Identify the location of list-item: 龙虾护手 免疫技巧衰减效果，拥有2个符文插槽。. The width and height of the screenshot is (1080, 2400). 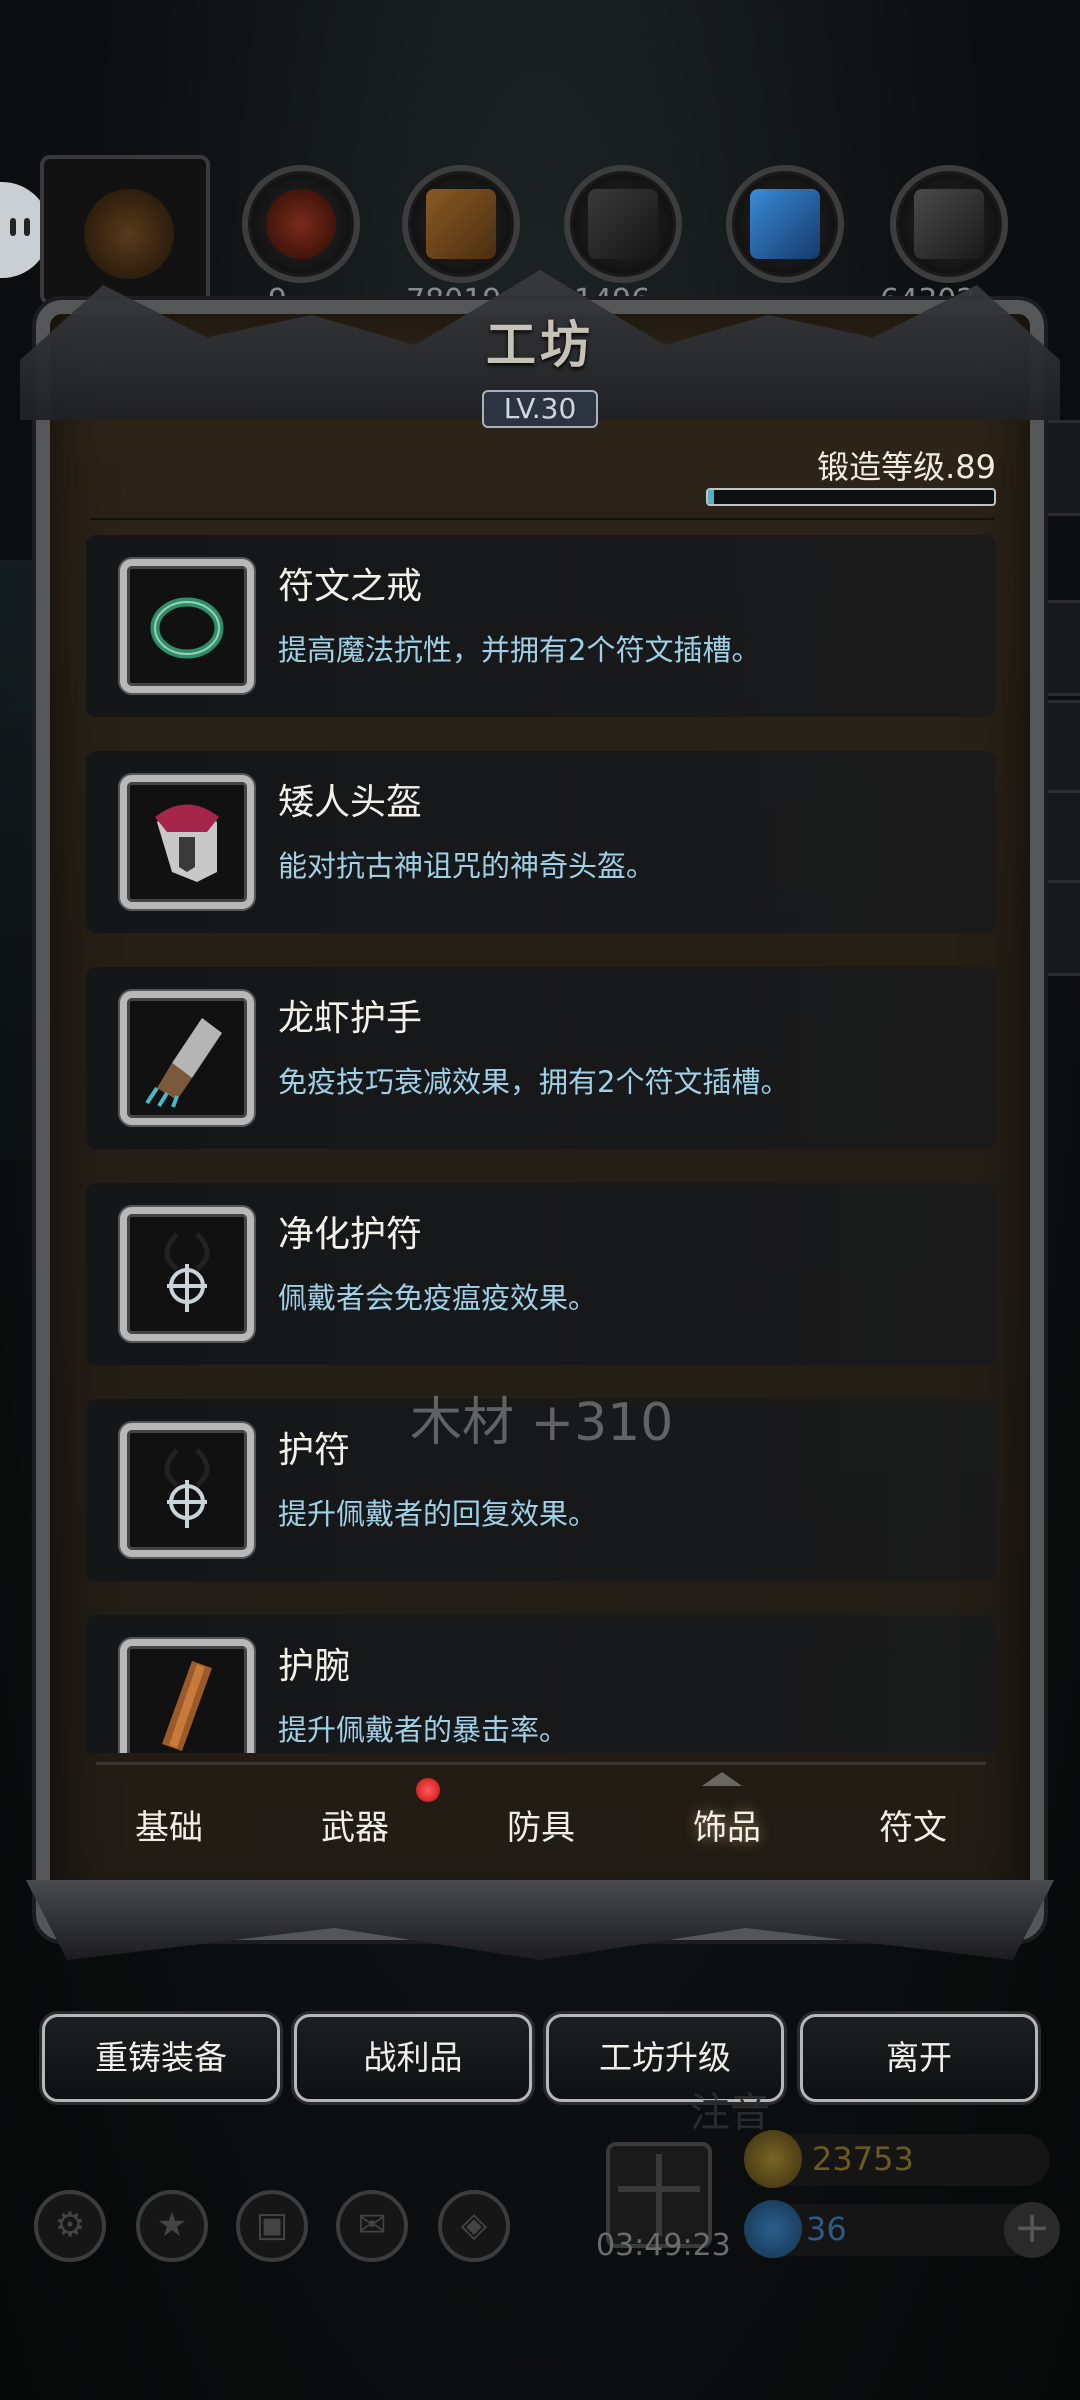
(541, 1058).